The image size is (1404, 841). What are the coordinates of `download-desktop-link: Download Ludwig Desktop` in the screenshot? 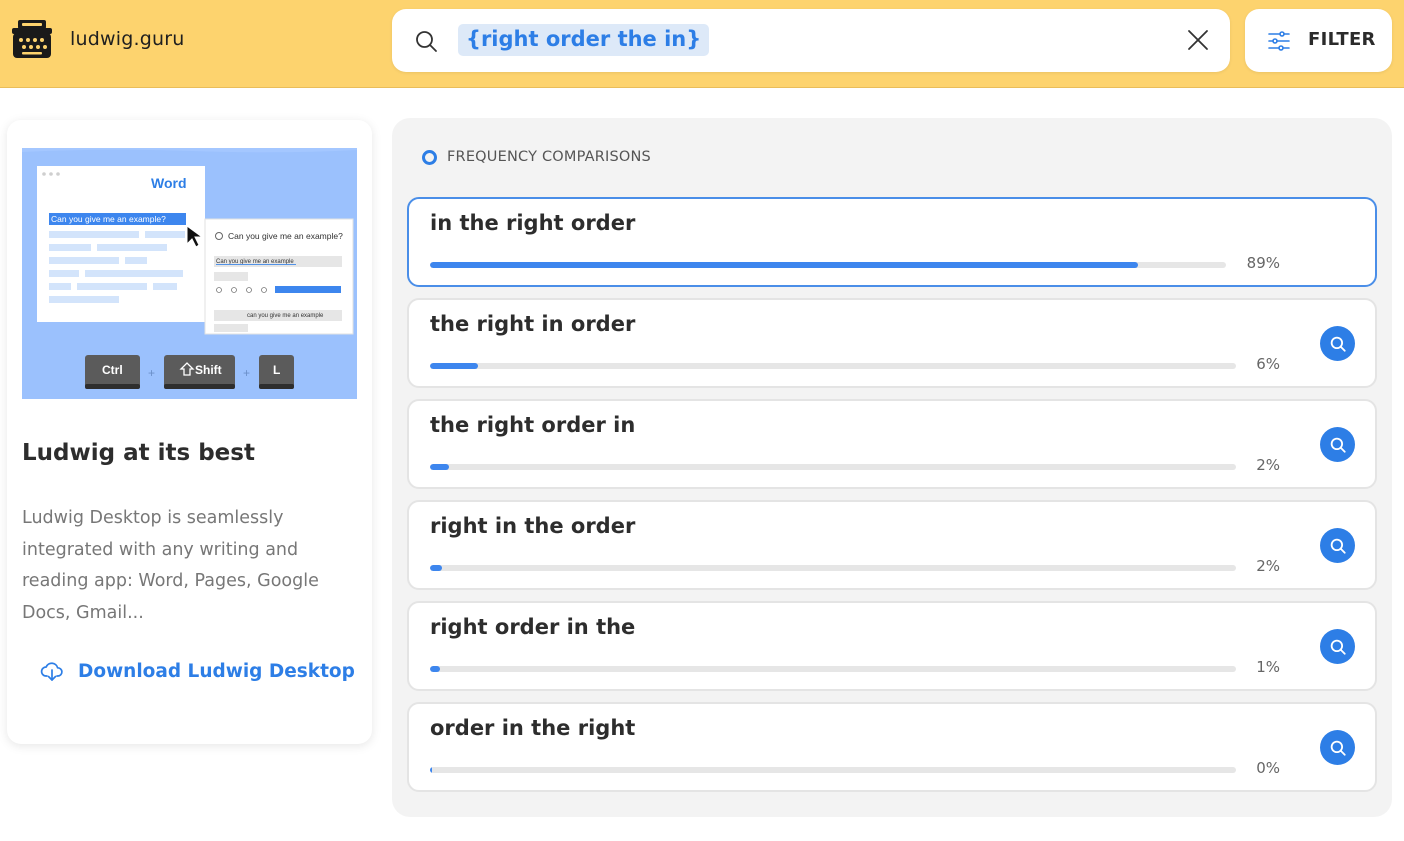 It's located at (197, 671).